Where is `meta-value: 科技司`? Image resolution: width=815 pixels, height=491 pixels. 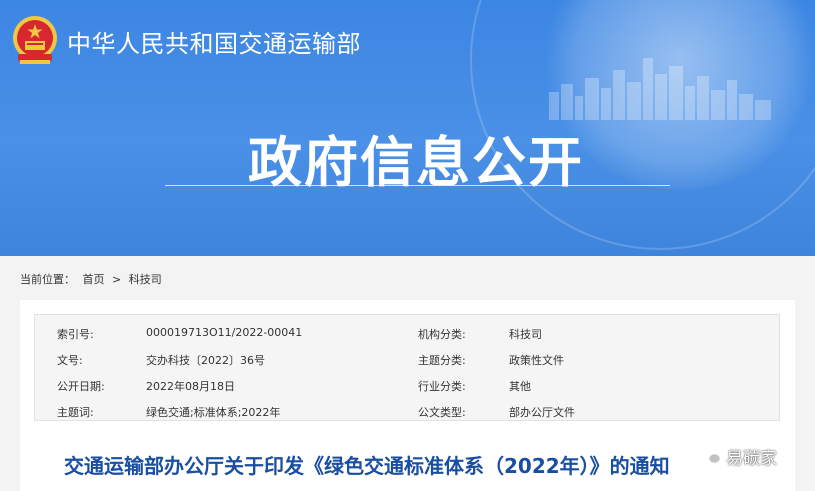 meta-value: 科技司 is located at coordinates (525, 334).